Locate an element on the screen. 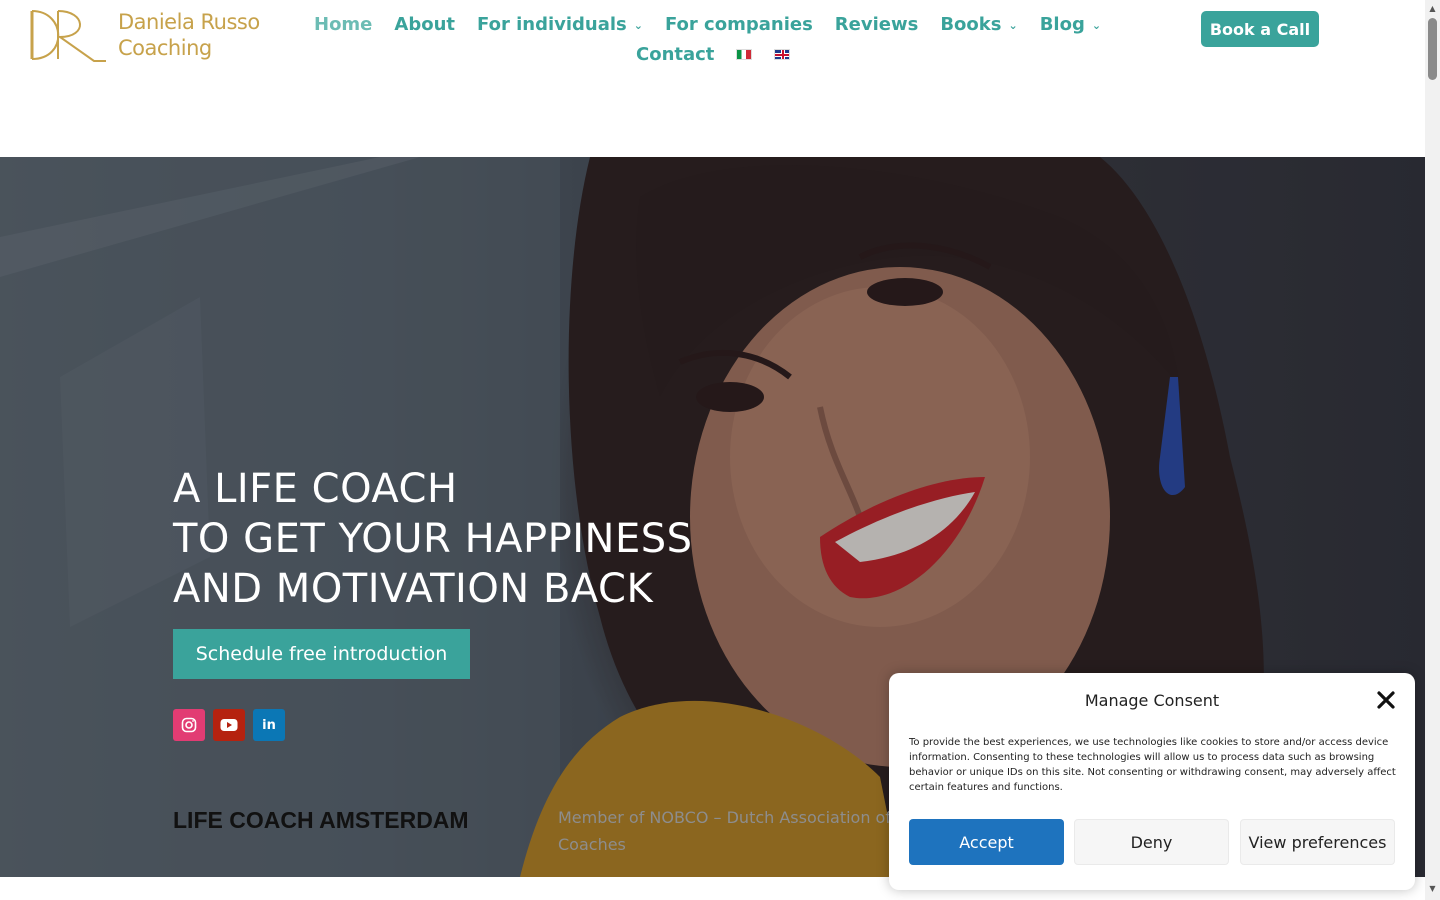 The height and width of the screenshot is (900, 1440). nav-home-label: Home is located at coordinates (343, 24).